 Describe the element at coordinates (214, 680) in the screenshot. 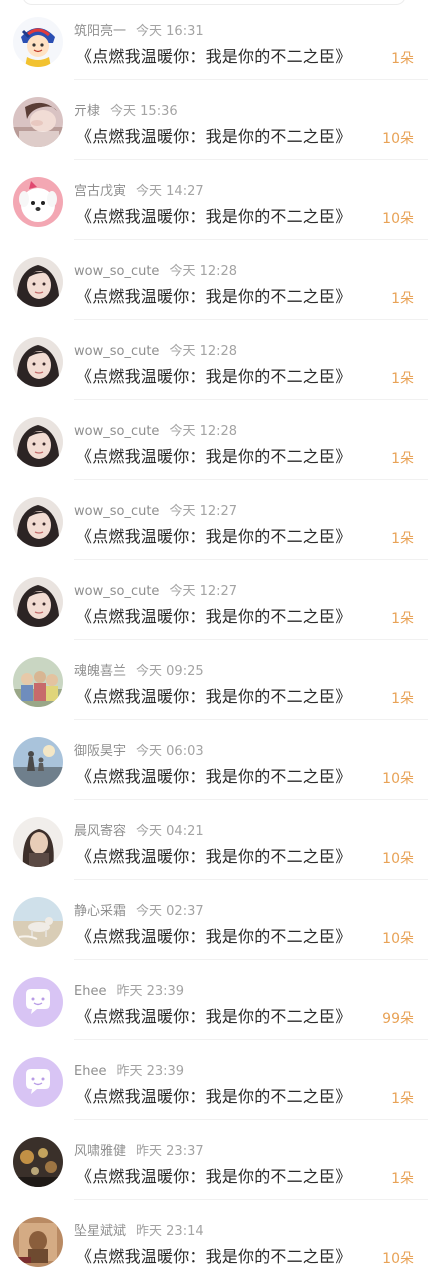

I see `gift-record-row: 魂魄喜兰 今天 09:25 《点燃我温暖你：我是你的不二之臣》 1朵` at that location.